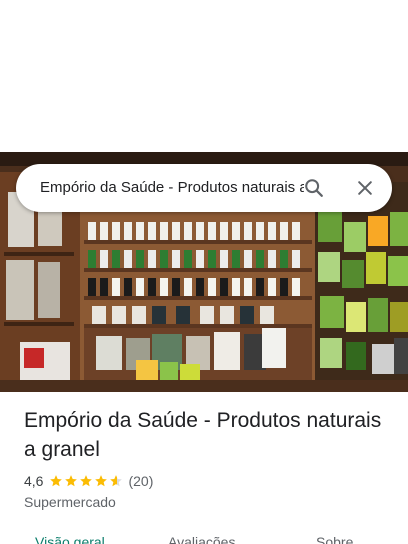 This screenshot has width=408, height=544. I want to click on rating-row: 4,6 (20), so click(88, 481).